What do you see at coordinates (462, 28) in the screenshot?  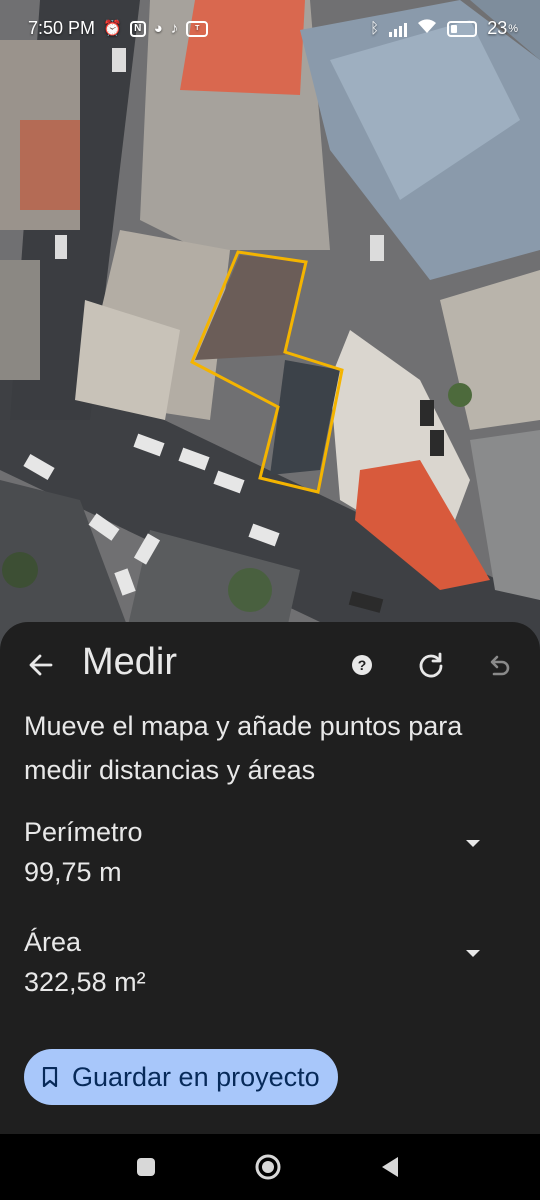 I see `battery-icon` at bounding box center [462, 28].